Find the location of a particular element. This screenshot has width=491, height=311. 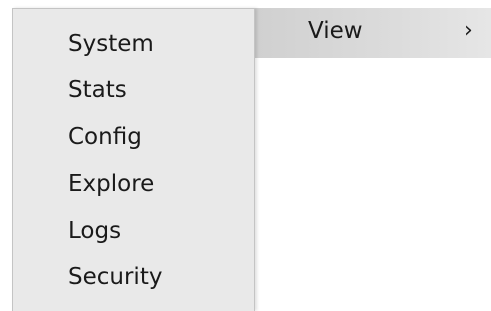

submenu-item-security: Security is located at coordinates (115, 277).